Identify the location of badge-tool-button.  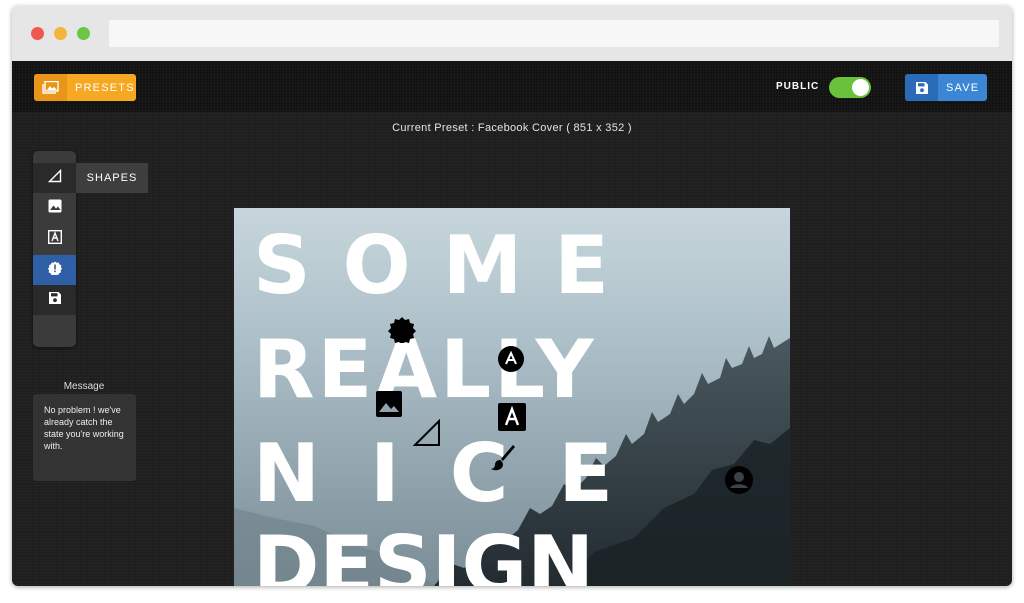
(54, 270).